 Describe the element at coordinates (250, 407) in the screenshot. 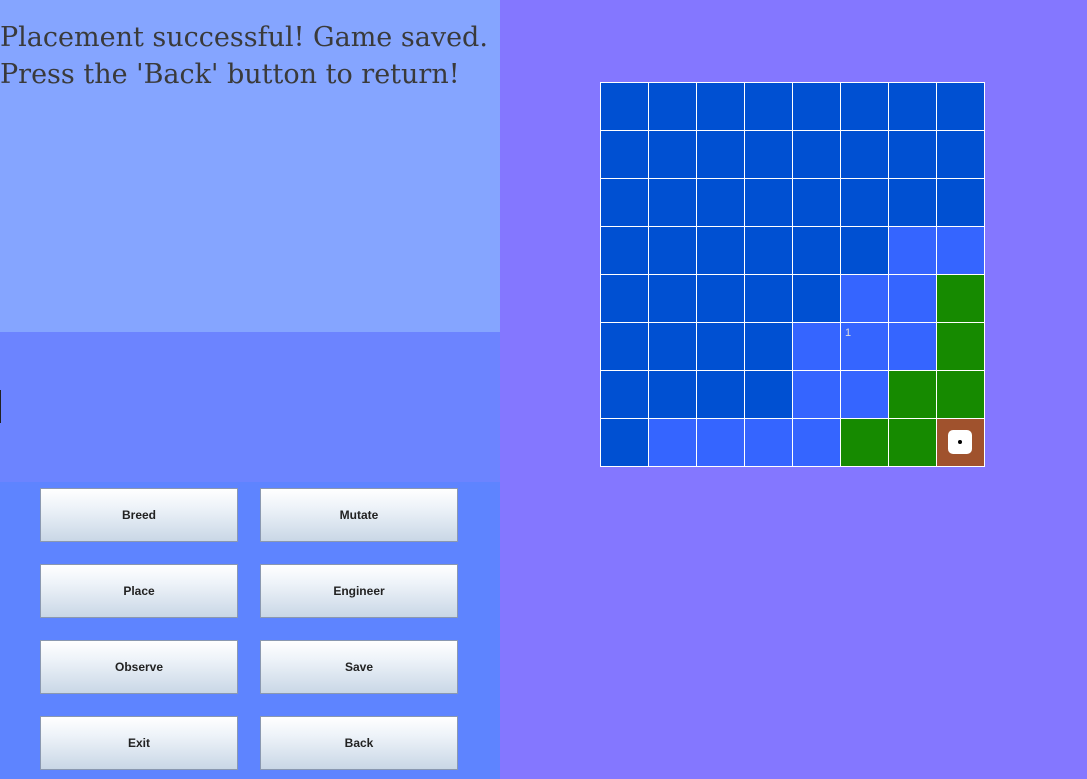

I see `input-panel` at that location.